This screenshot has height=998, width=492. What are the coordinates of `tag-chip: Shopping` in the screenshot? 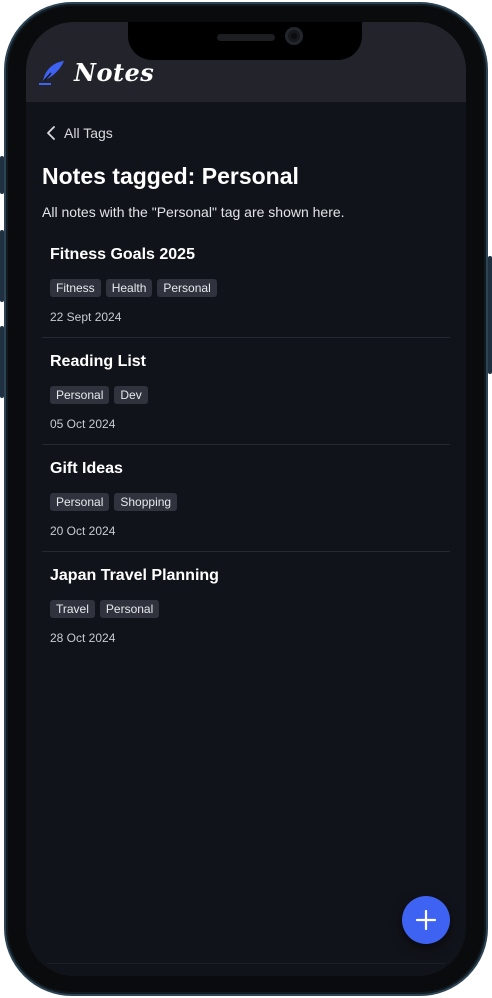 It's located at (146, 502).